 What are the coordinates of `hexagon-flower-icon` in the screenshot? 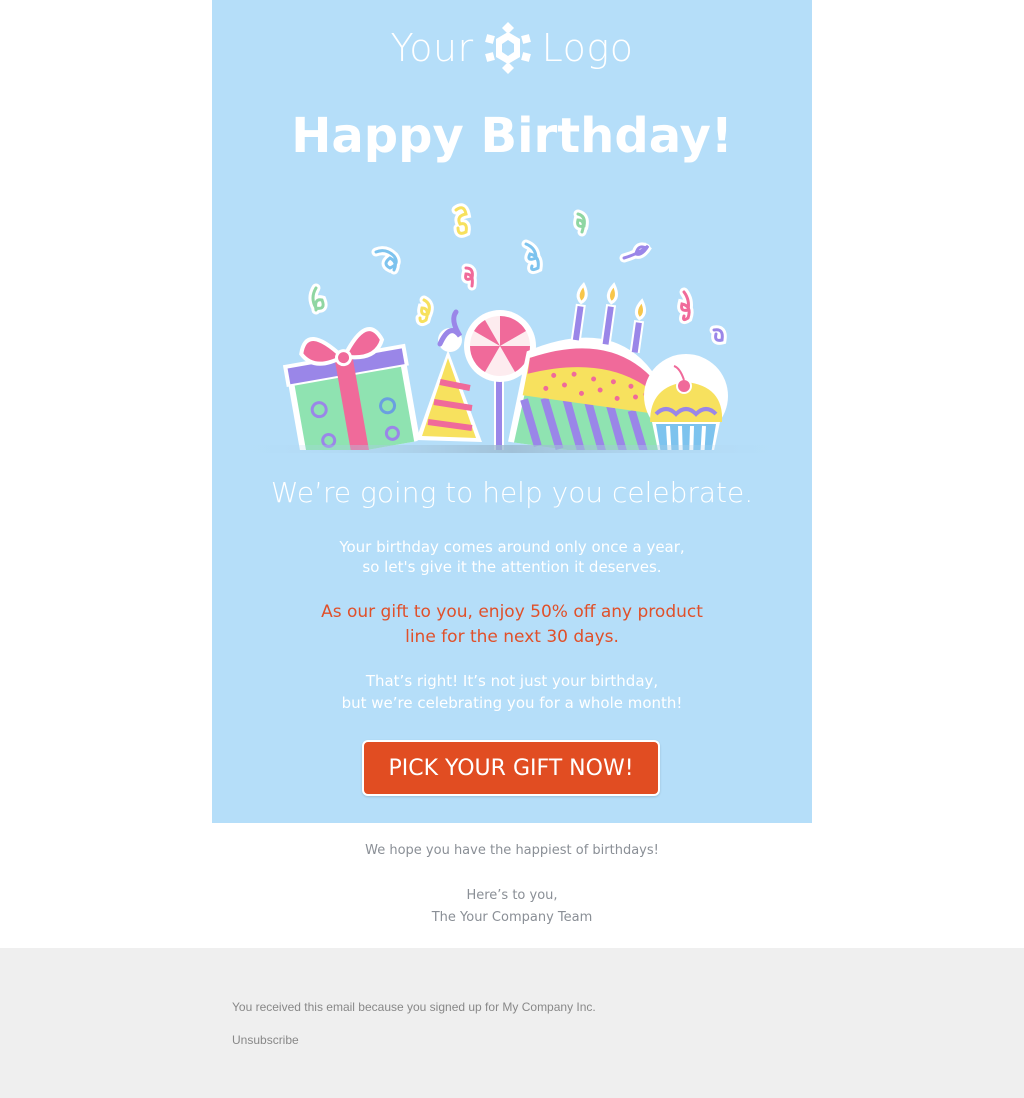 It's located at (507, 48).